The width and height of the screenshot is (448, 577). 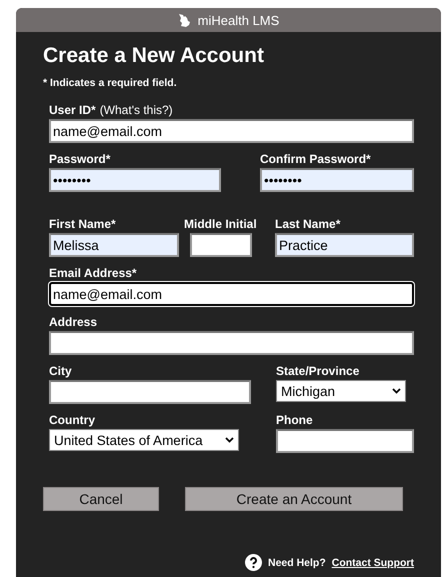 I want to click on cancel-button: Cancel, so click(x=101, y=499).